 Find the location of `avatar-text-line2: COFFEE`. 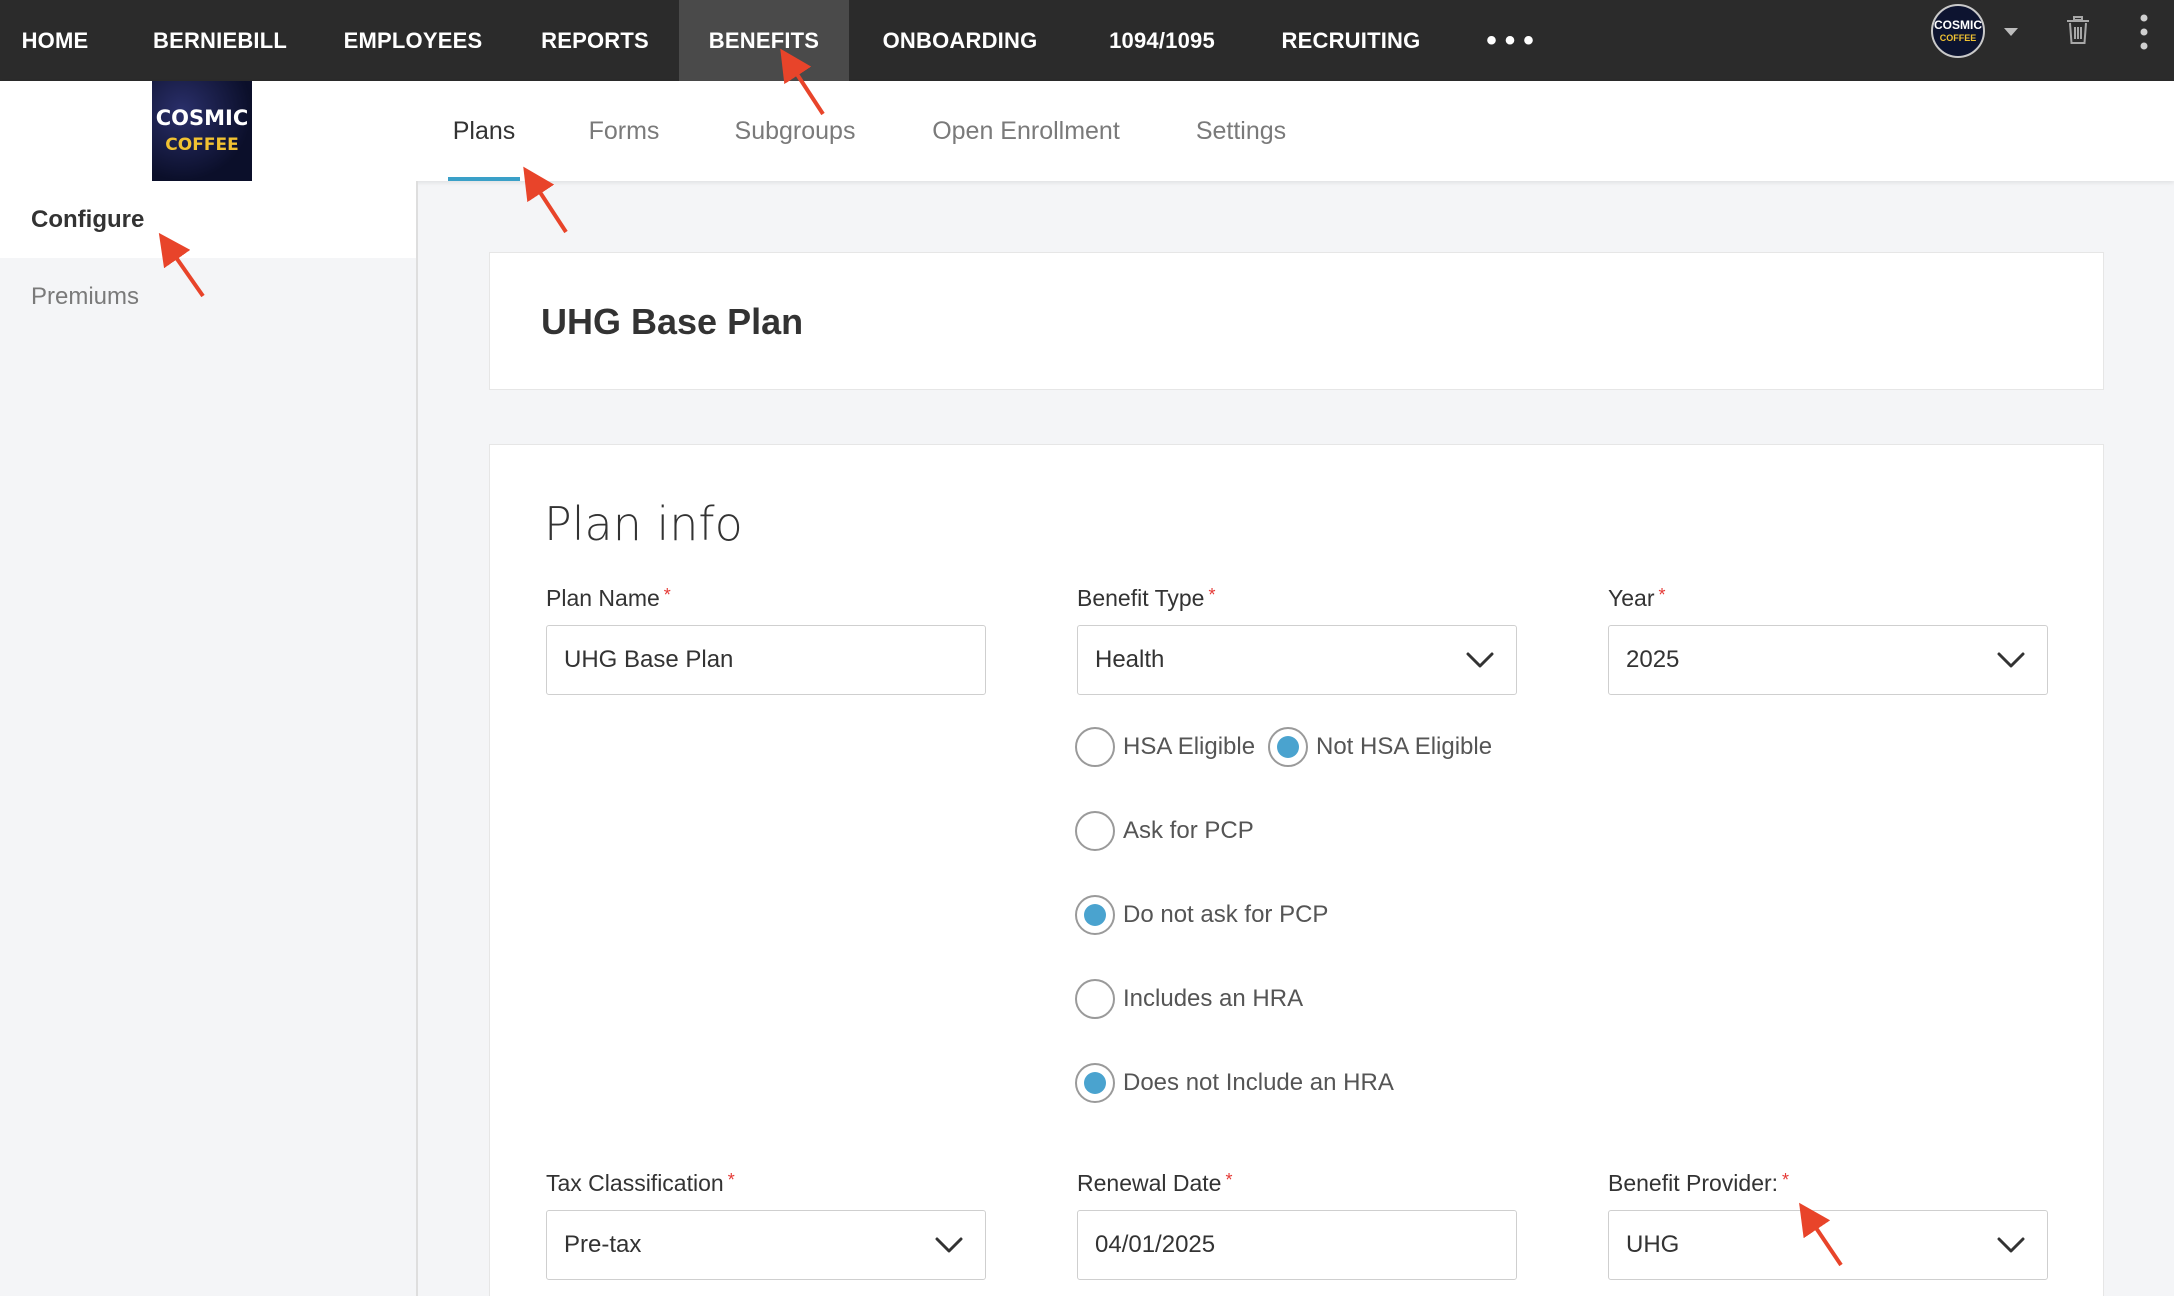

avatar-text-line2: COFFEE is located at coordinates (1958, 38).